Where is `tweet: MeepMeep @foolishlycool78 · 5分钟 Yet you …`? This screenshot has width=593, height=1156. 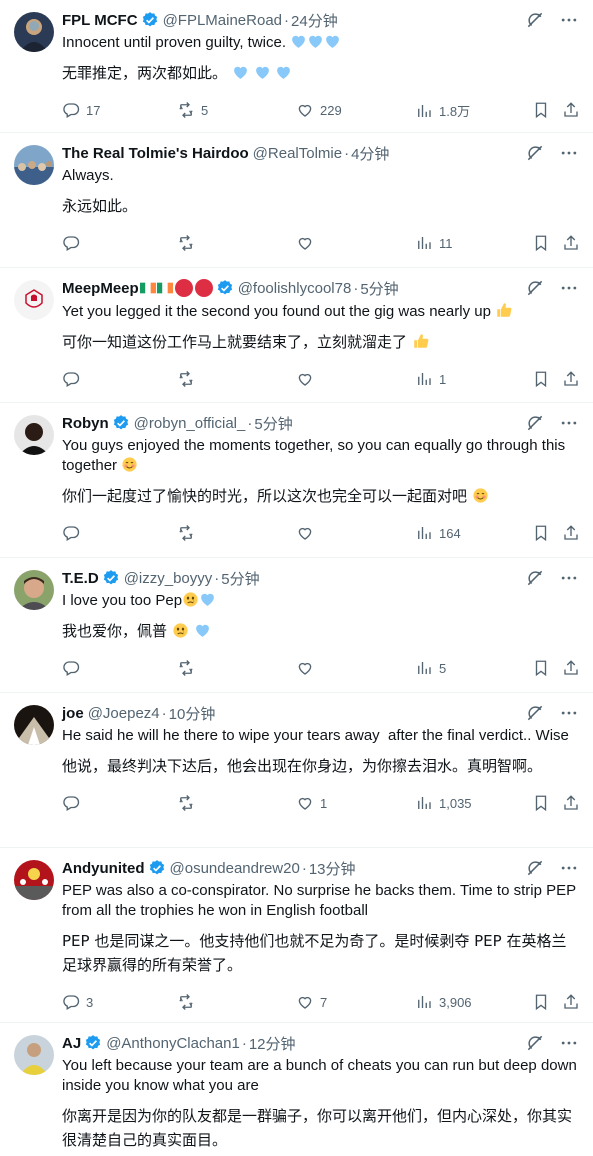 tweet: MeepMeep @foolishlycool78 · 5分钟 Yet you … is located at coordinates (296, 335).